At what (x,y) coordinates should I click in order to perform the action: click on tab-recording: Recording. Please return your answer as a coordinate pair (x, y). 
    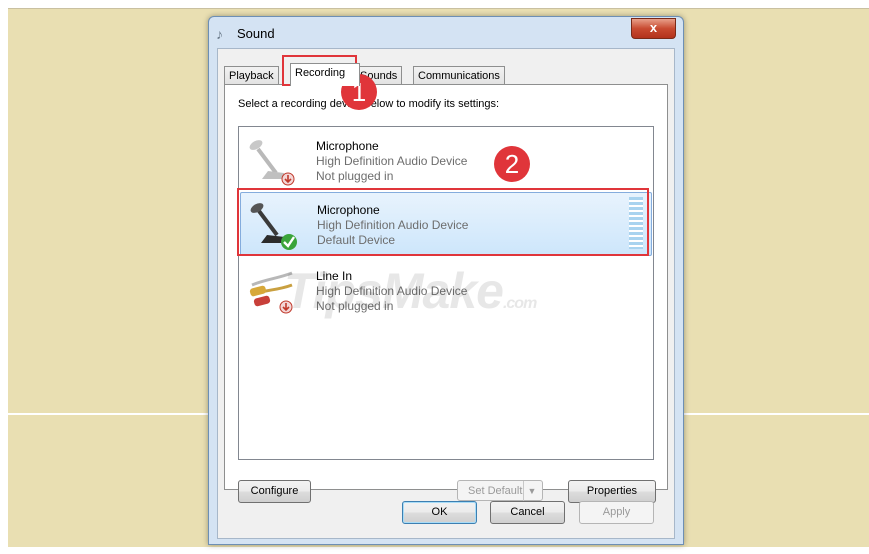
    Looking at the image, I should click on (325, 74).